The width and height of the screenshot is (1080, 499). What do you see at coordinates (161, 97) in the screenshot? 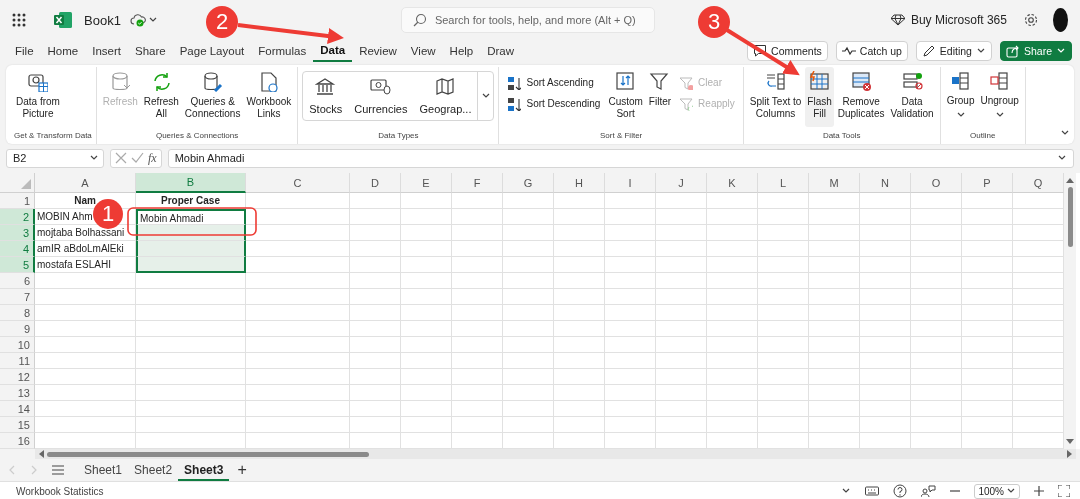
I see `ribbon-button: Refresh All` at bounding box center [161, 97].